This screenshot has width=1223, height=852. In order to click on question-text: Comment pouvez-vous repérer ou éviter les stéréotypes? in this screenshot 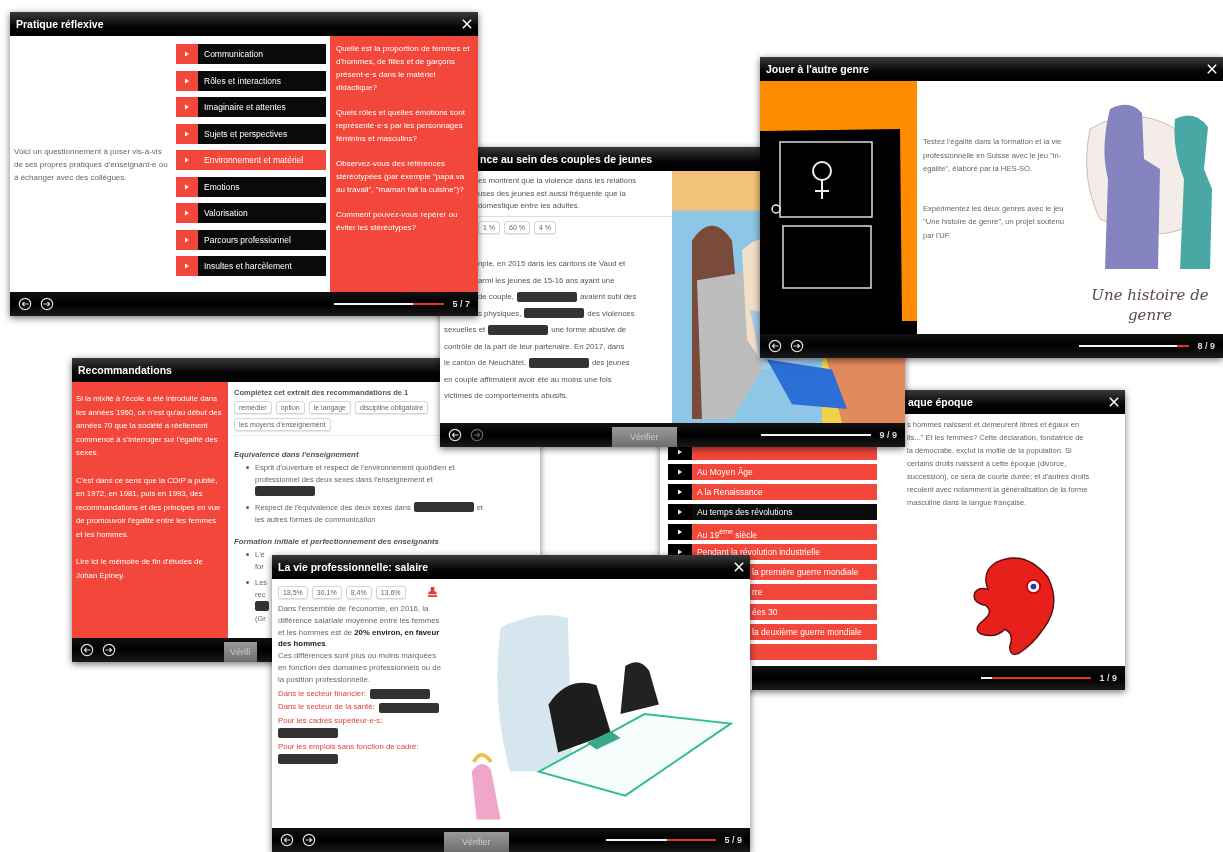, I will do `click(397, 221)`.